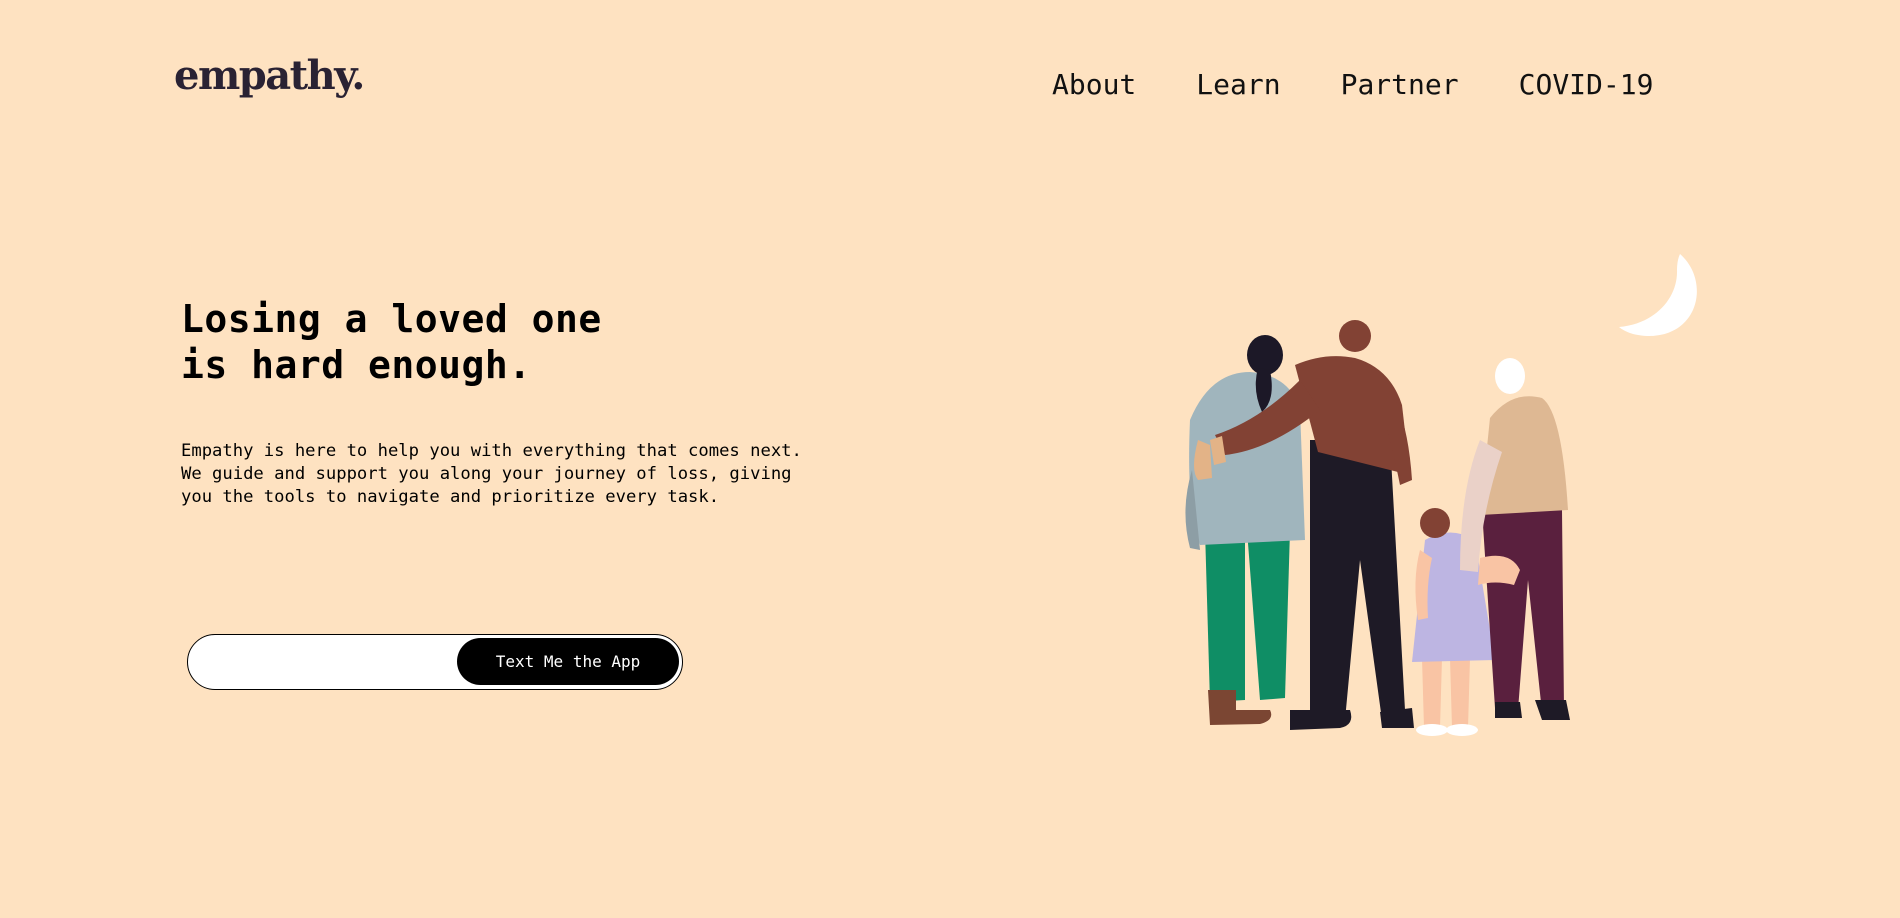 This screenshot has width=1900, height=918. I want to click on child-figure, so click(1453, 622).